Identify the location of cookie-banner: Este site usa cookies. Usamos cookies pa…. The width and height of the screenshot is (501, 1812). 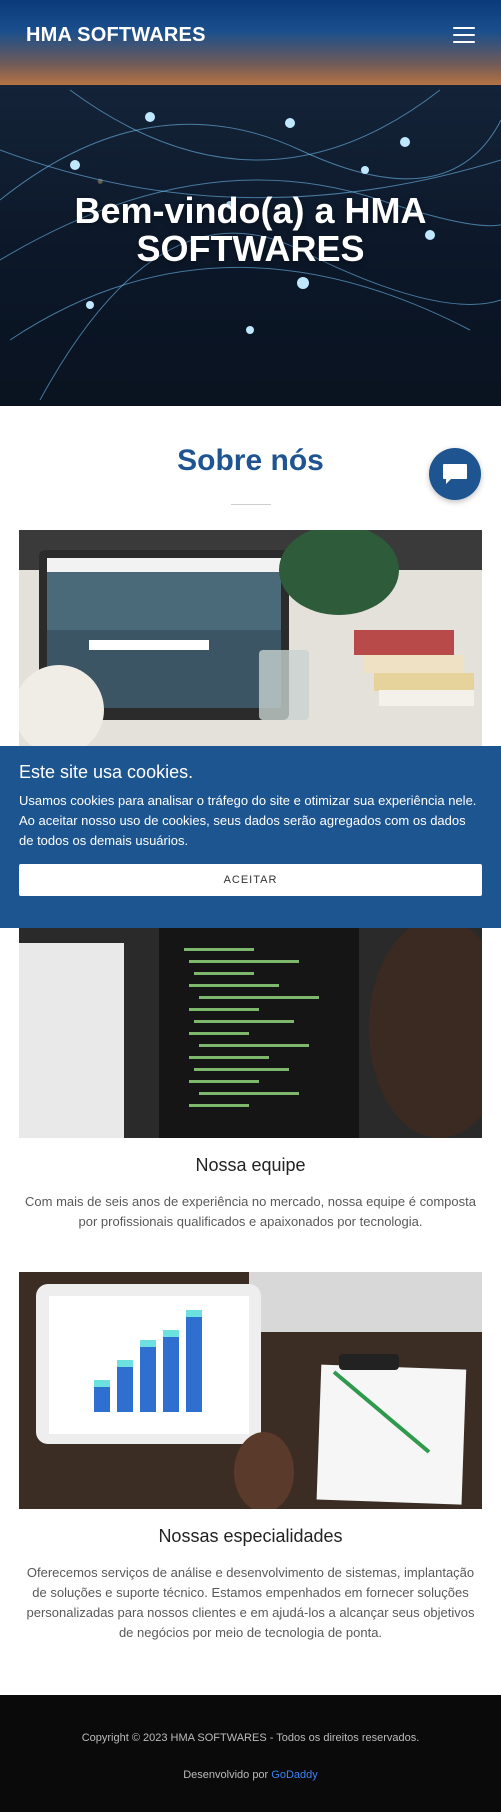
(250, 837).